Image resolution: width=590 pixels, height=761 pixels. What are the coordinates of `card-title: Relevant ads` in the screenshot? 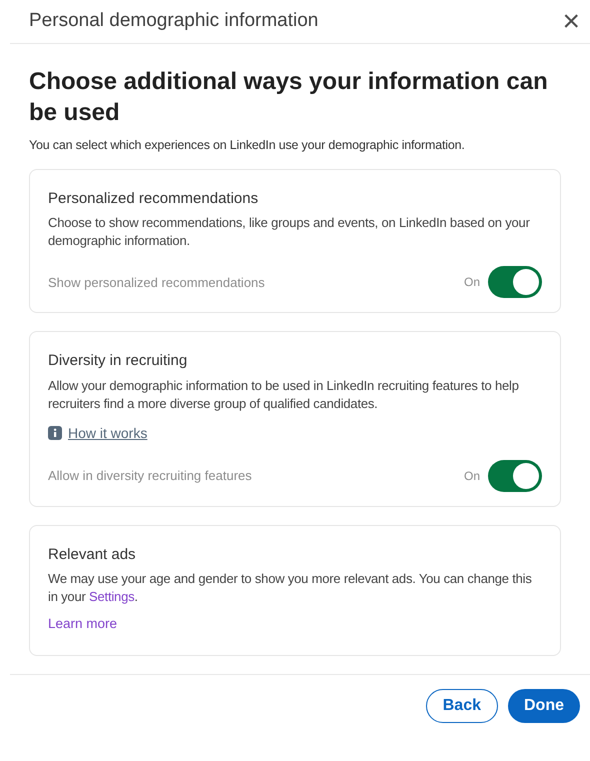 It's located at (92, 554).